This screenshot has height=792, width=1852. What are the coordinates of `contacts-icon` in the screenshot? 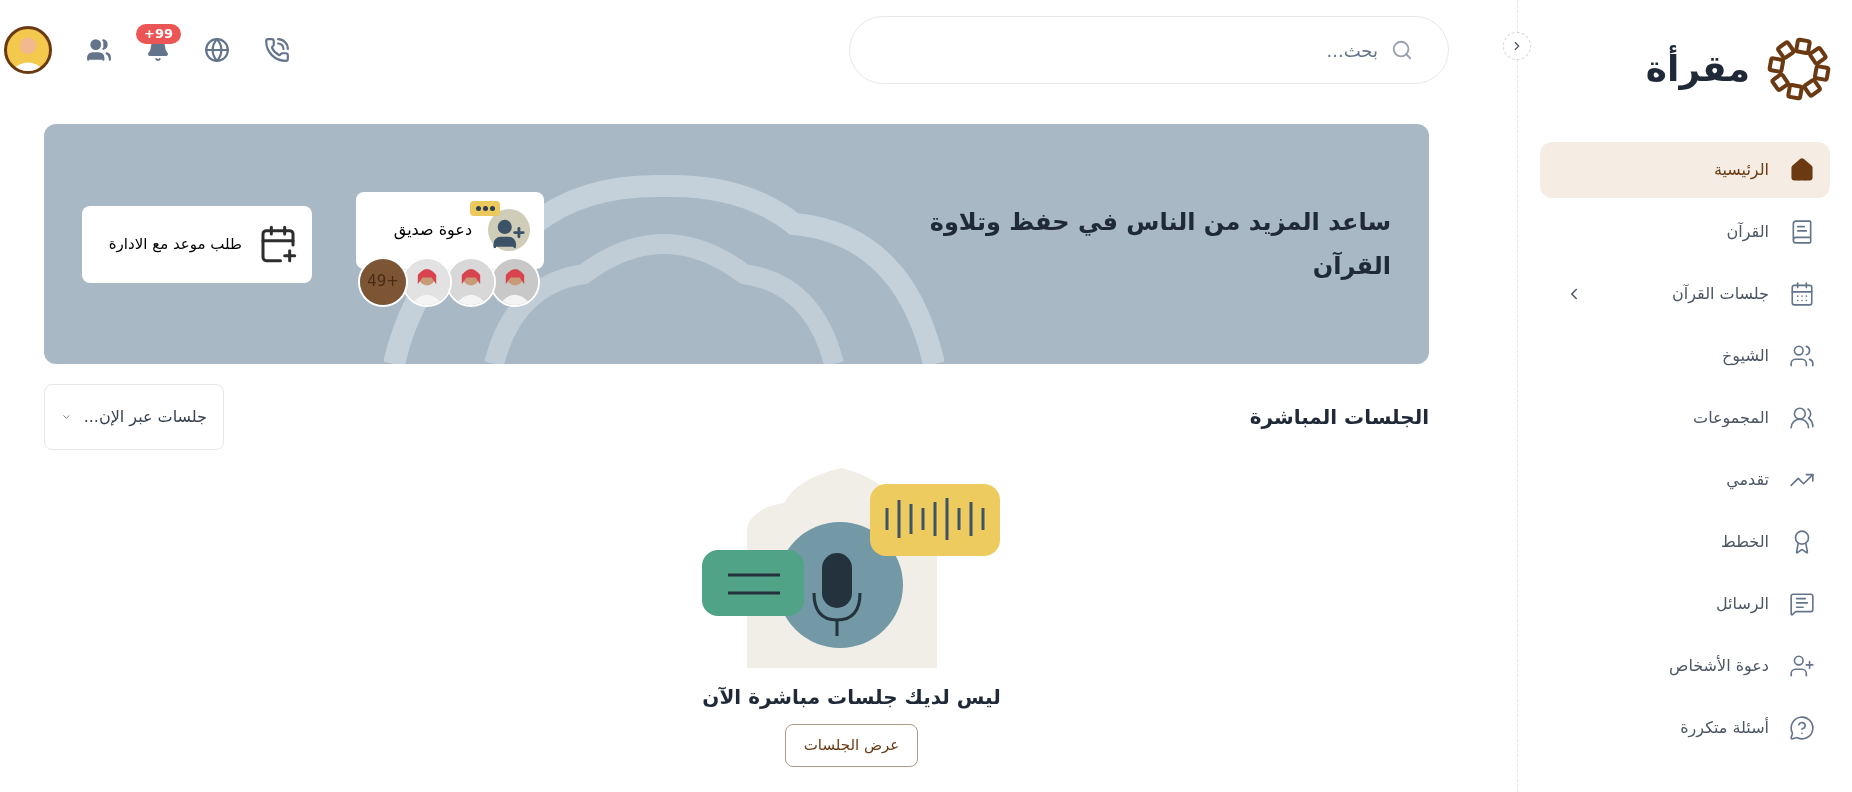 It's located at (99, 50).